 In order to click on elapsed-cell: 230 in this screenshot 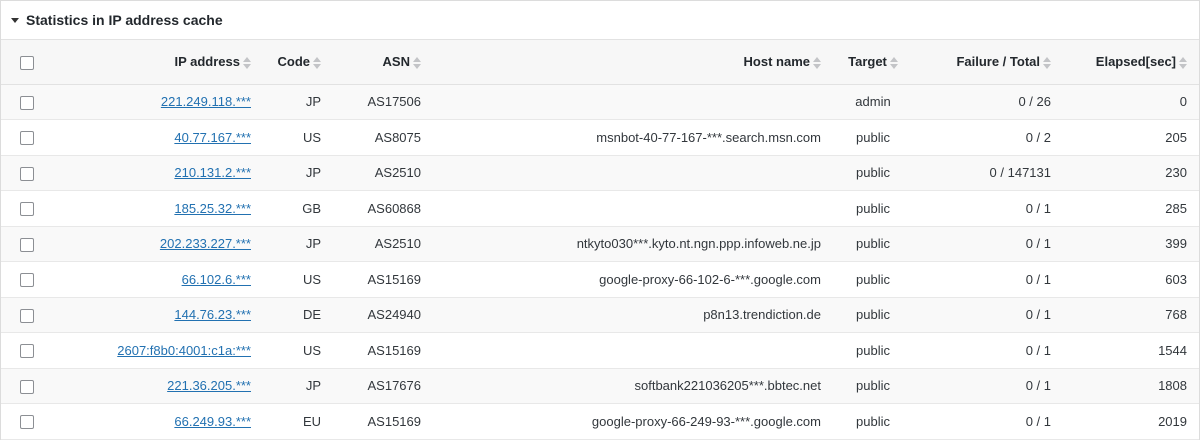, I will do `click(1176, 173)`.